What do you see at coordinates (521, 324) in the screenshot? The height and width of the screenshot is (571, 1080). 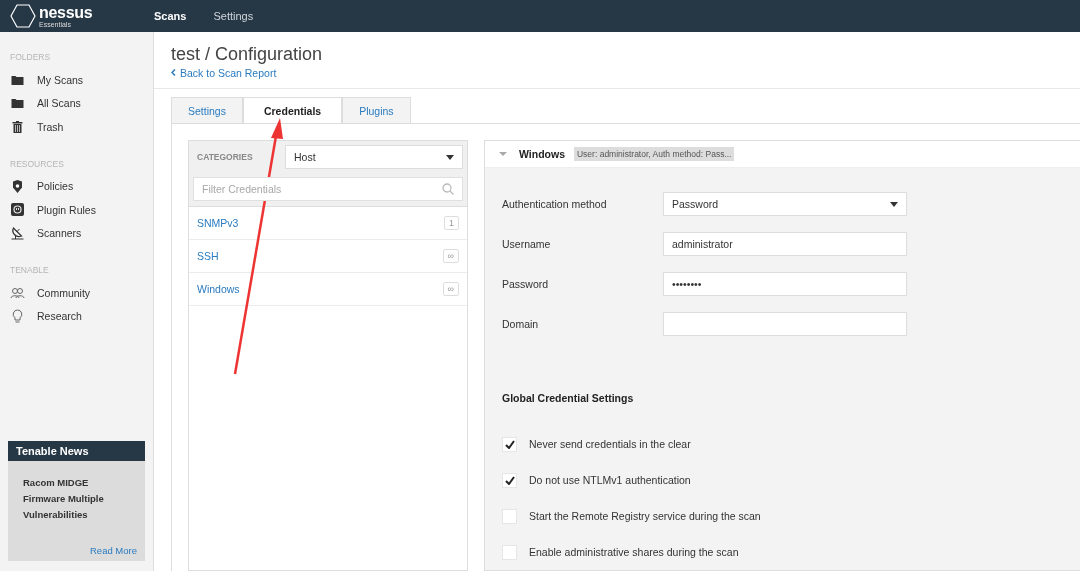 I see `field-label: Domain` at bounding box center [521, 324].